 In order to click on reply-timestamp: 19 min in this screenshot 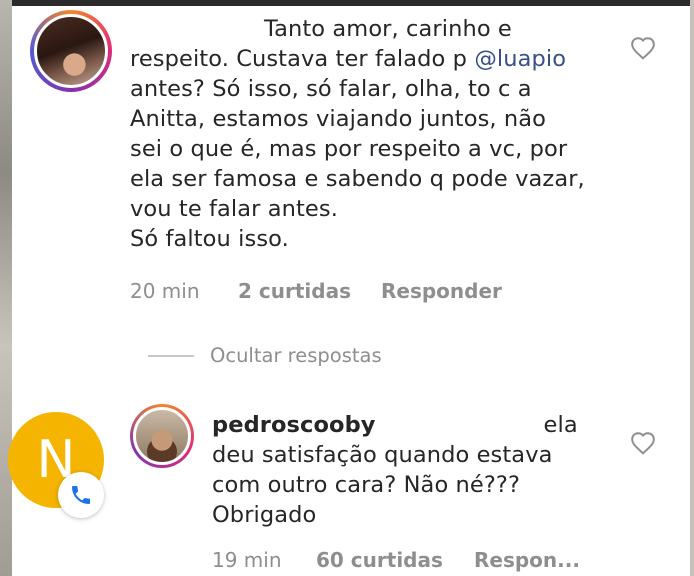, I will do `click(247, 560)`.